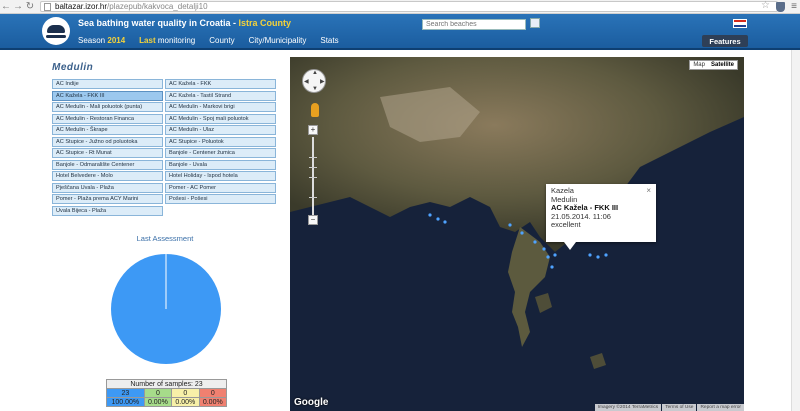  Describe the element at coordinates (311, 402) in the screenshot. I see `google-logo: Google` at that location.